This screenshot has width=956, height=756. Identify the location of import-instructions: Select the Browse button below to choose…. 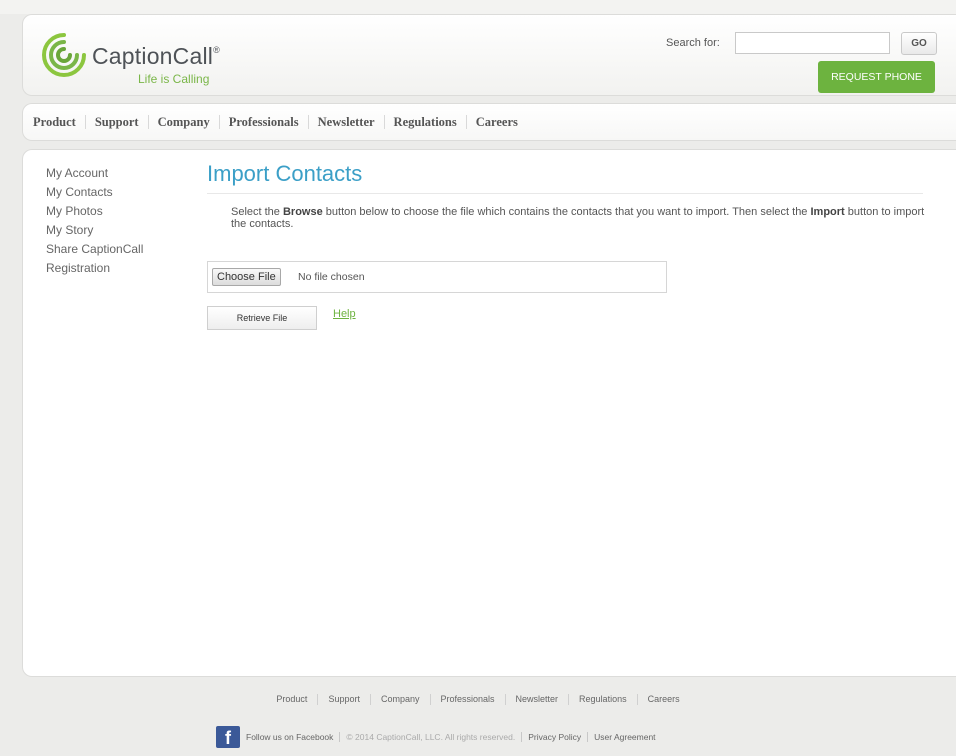
(578, 218).